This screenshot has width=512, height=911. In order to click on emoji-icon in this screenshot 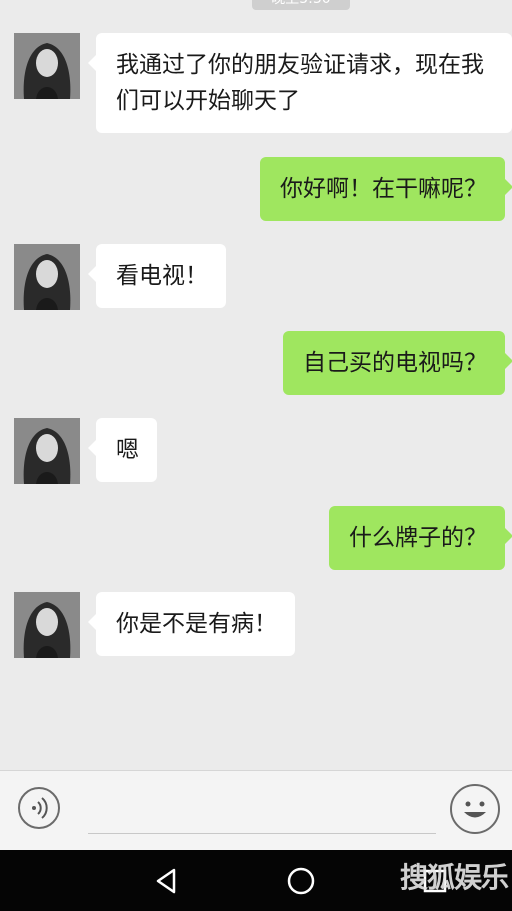, I will do `click(475, 809)`.